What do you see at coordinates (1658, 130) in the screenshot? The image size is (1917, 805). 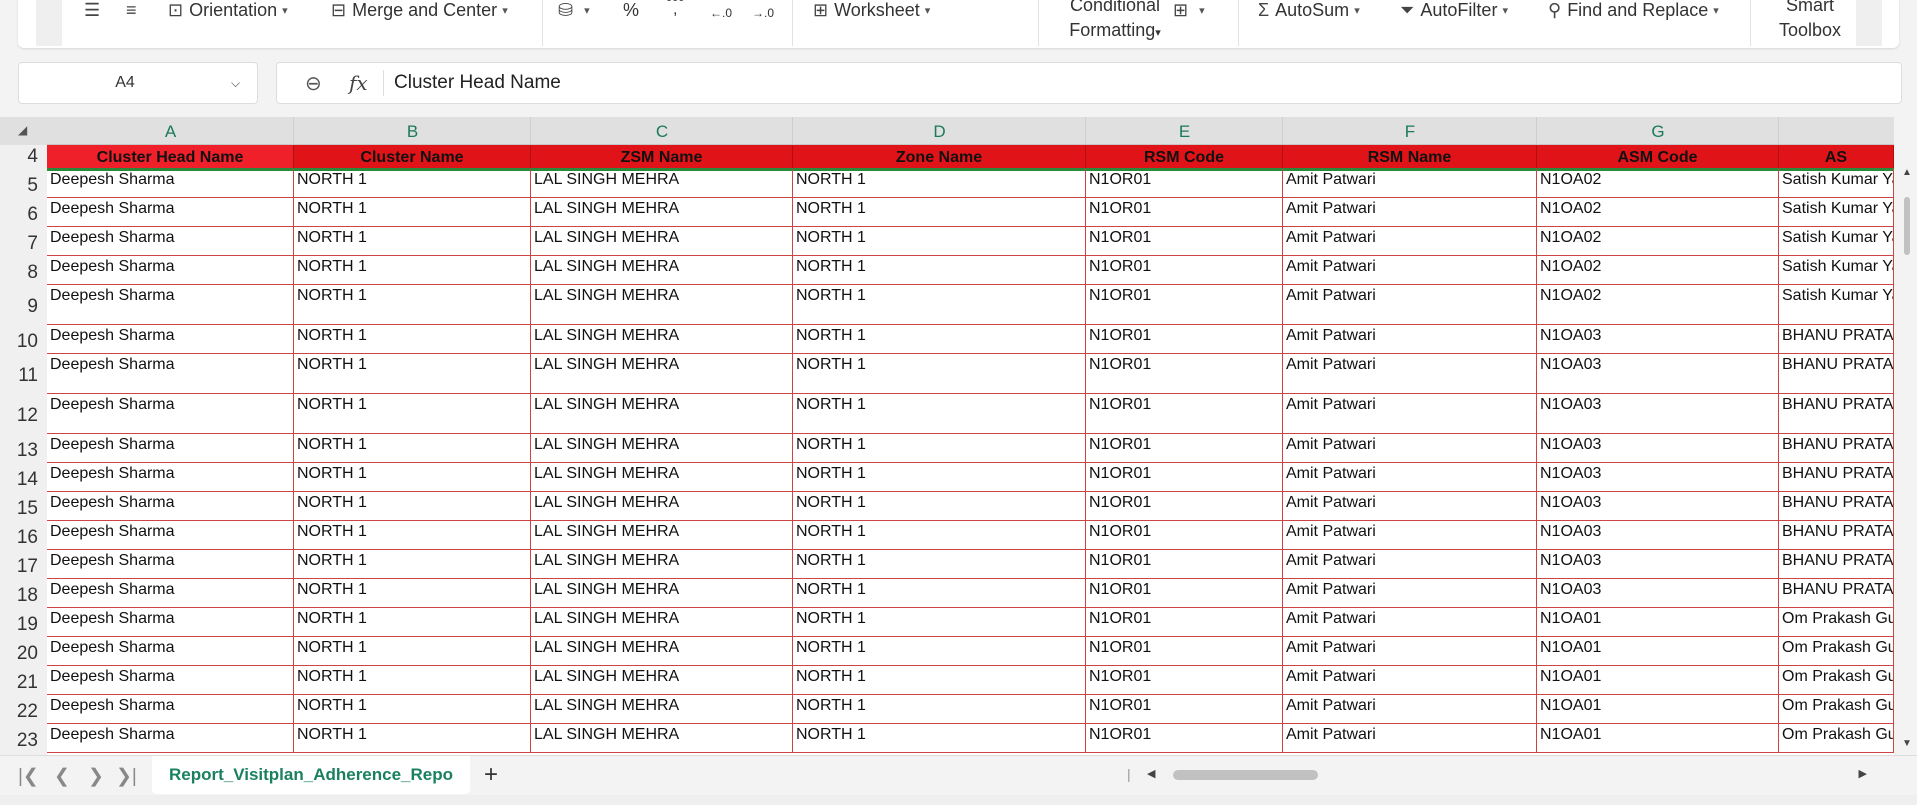 I see `column-header-g: G` at bounding box center [1658, 130].